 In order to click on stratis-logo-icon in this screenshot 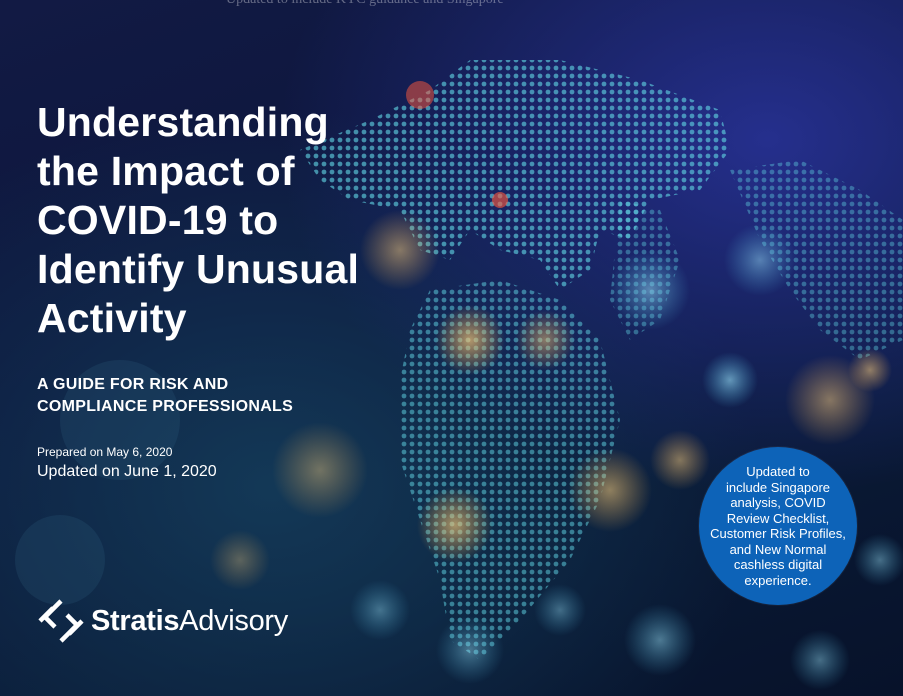, I will do `click(61, 621)`.